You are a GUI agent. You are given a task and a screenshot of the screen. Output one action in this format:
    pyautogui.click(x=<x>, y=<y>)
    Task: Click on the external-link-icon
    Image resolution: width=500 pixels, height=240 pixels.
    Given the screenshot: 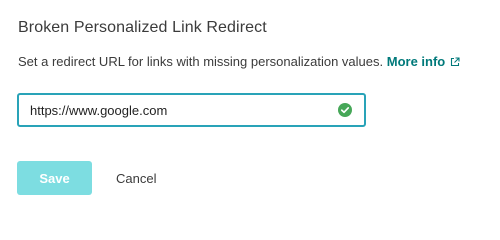 What is the action you would take?
    pyautogui.click(x=455, y=61)
    